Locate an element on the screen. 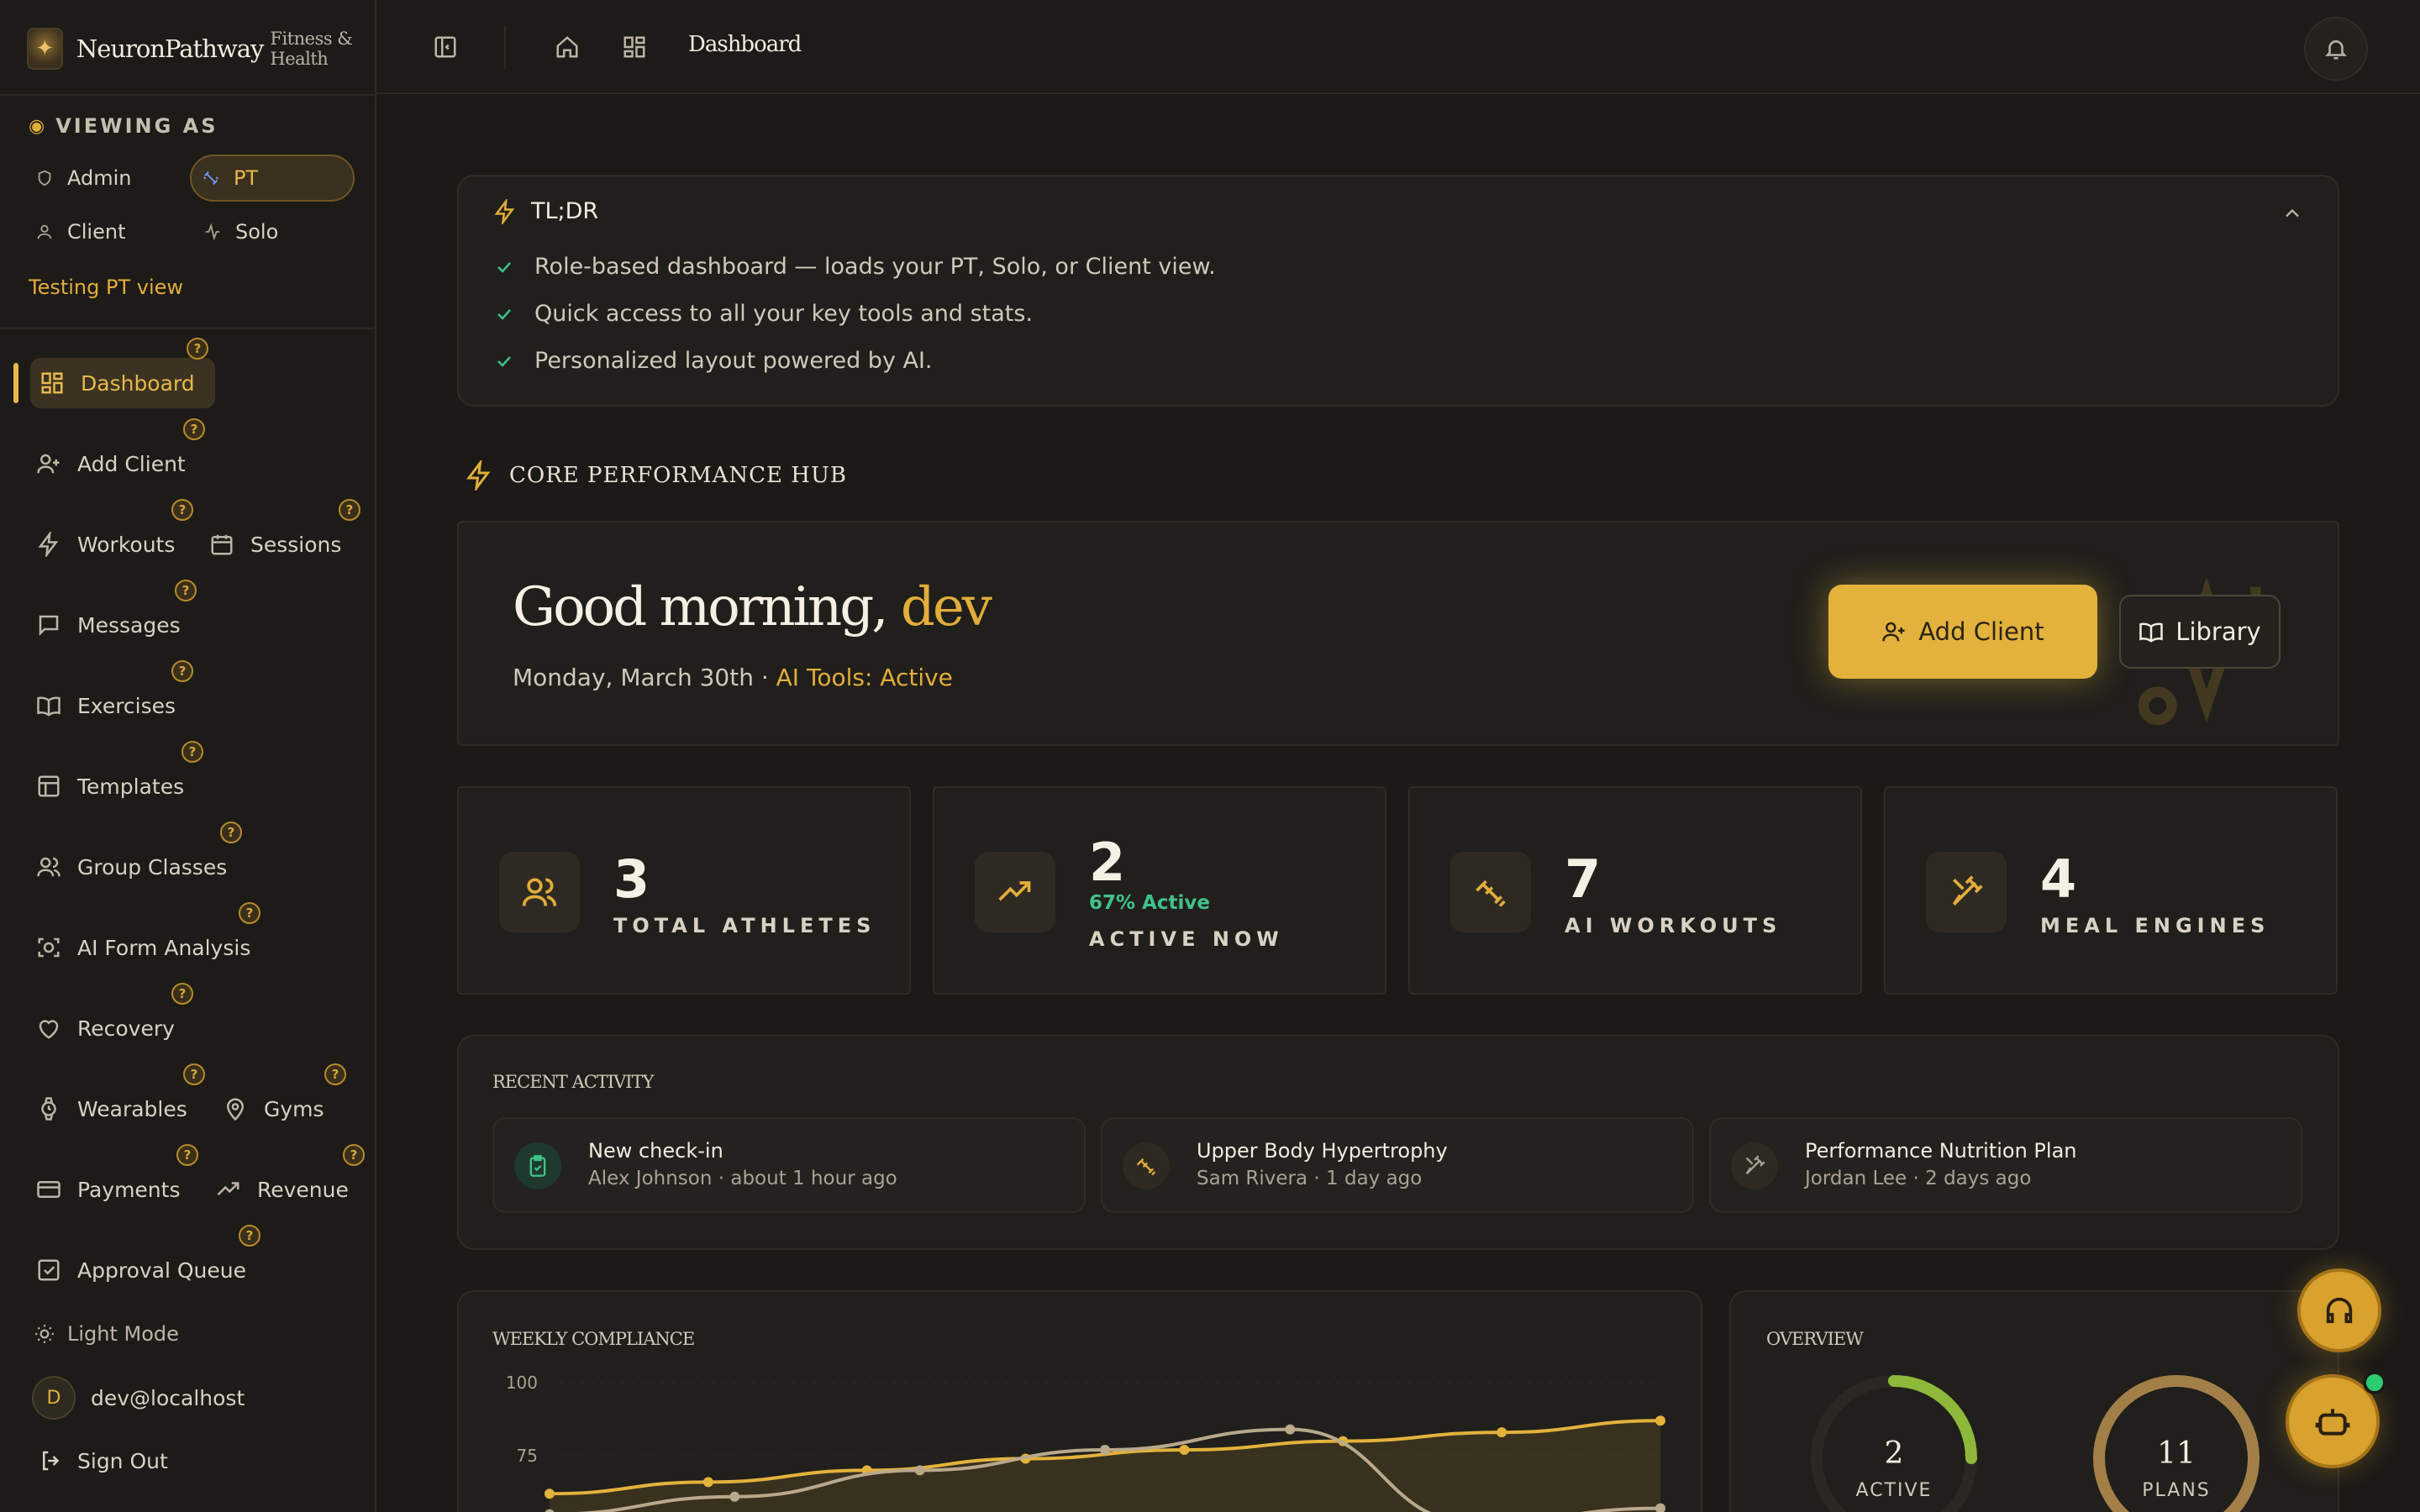 This screenshot has height=1512, width=2420. greeting: Good morning, dev is located at coordinates (752, 607).